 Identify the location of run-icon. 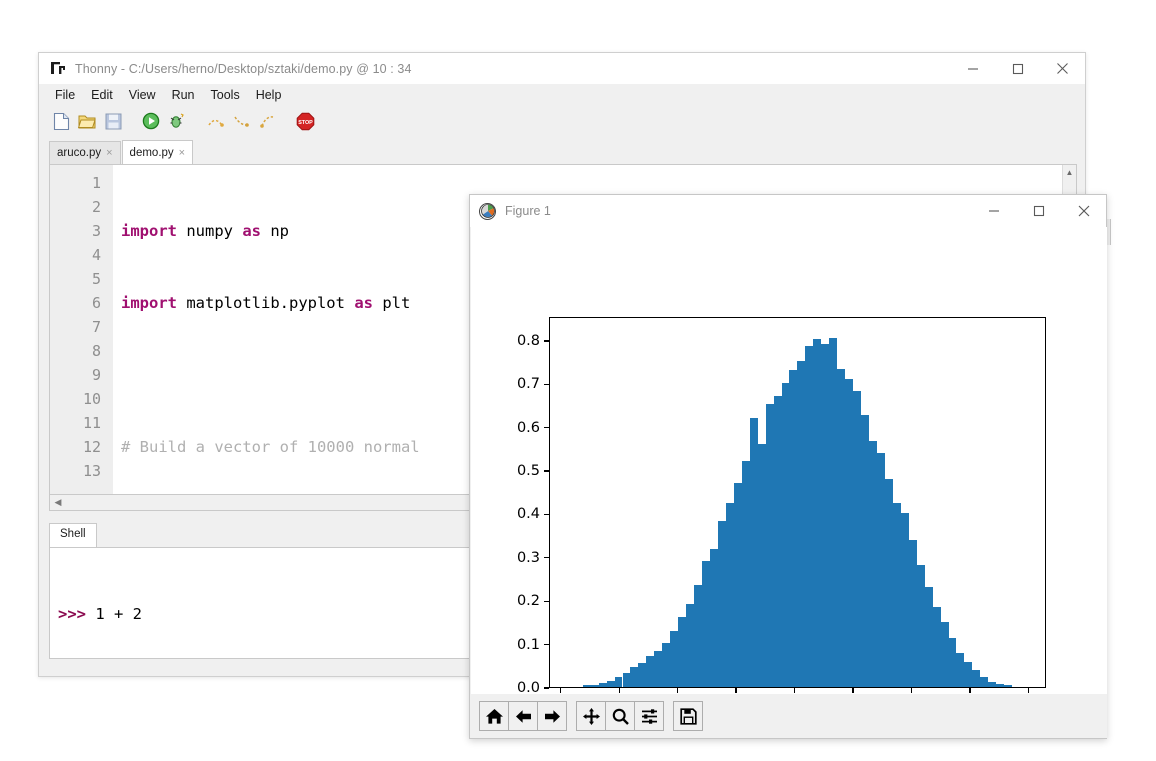
(151, 121).